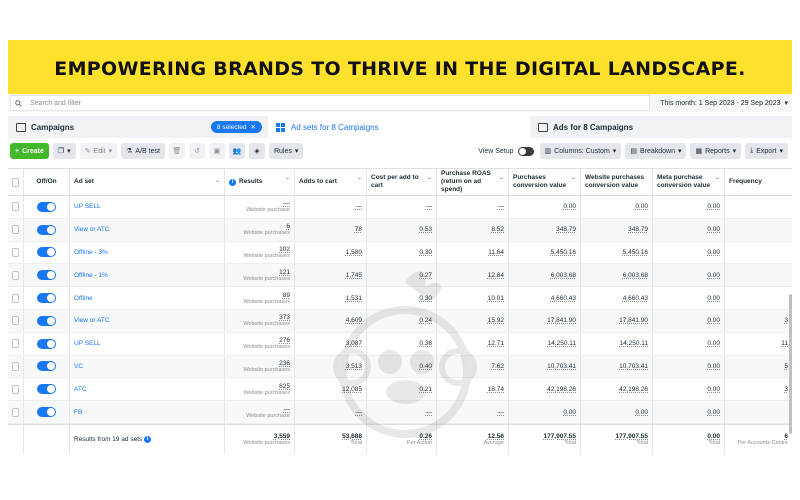 The height and width of the screenshot is (500, 800). I want to click on results-value: 89, so click(286, 295).